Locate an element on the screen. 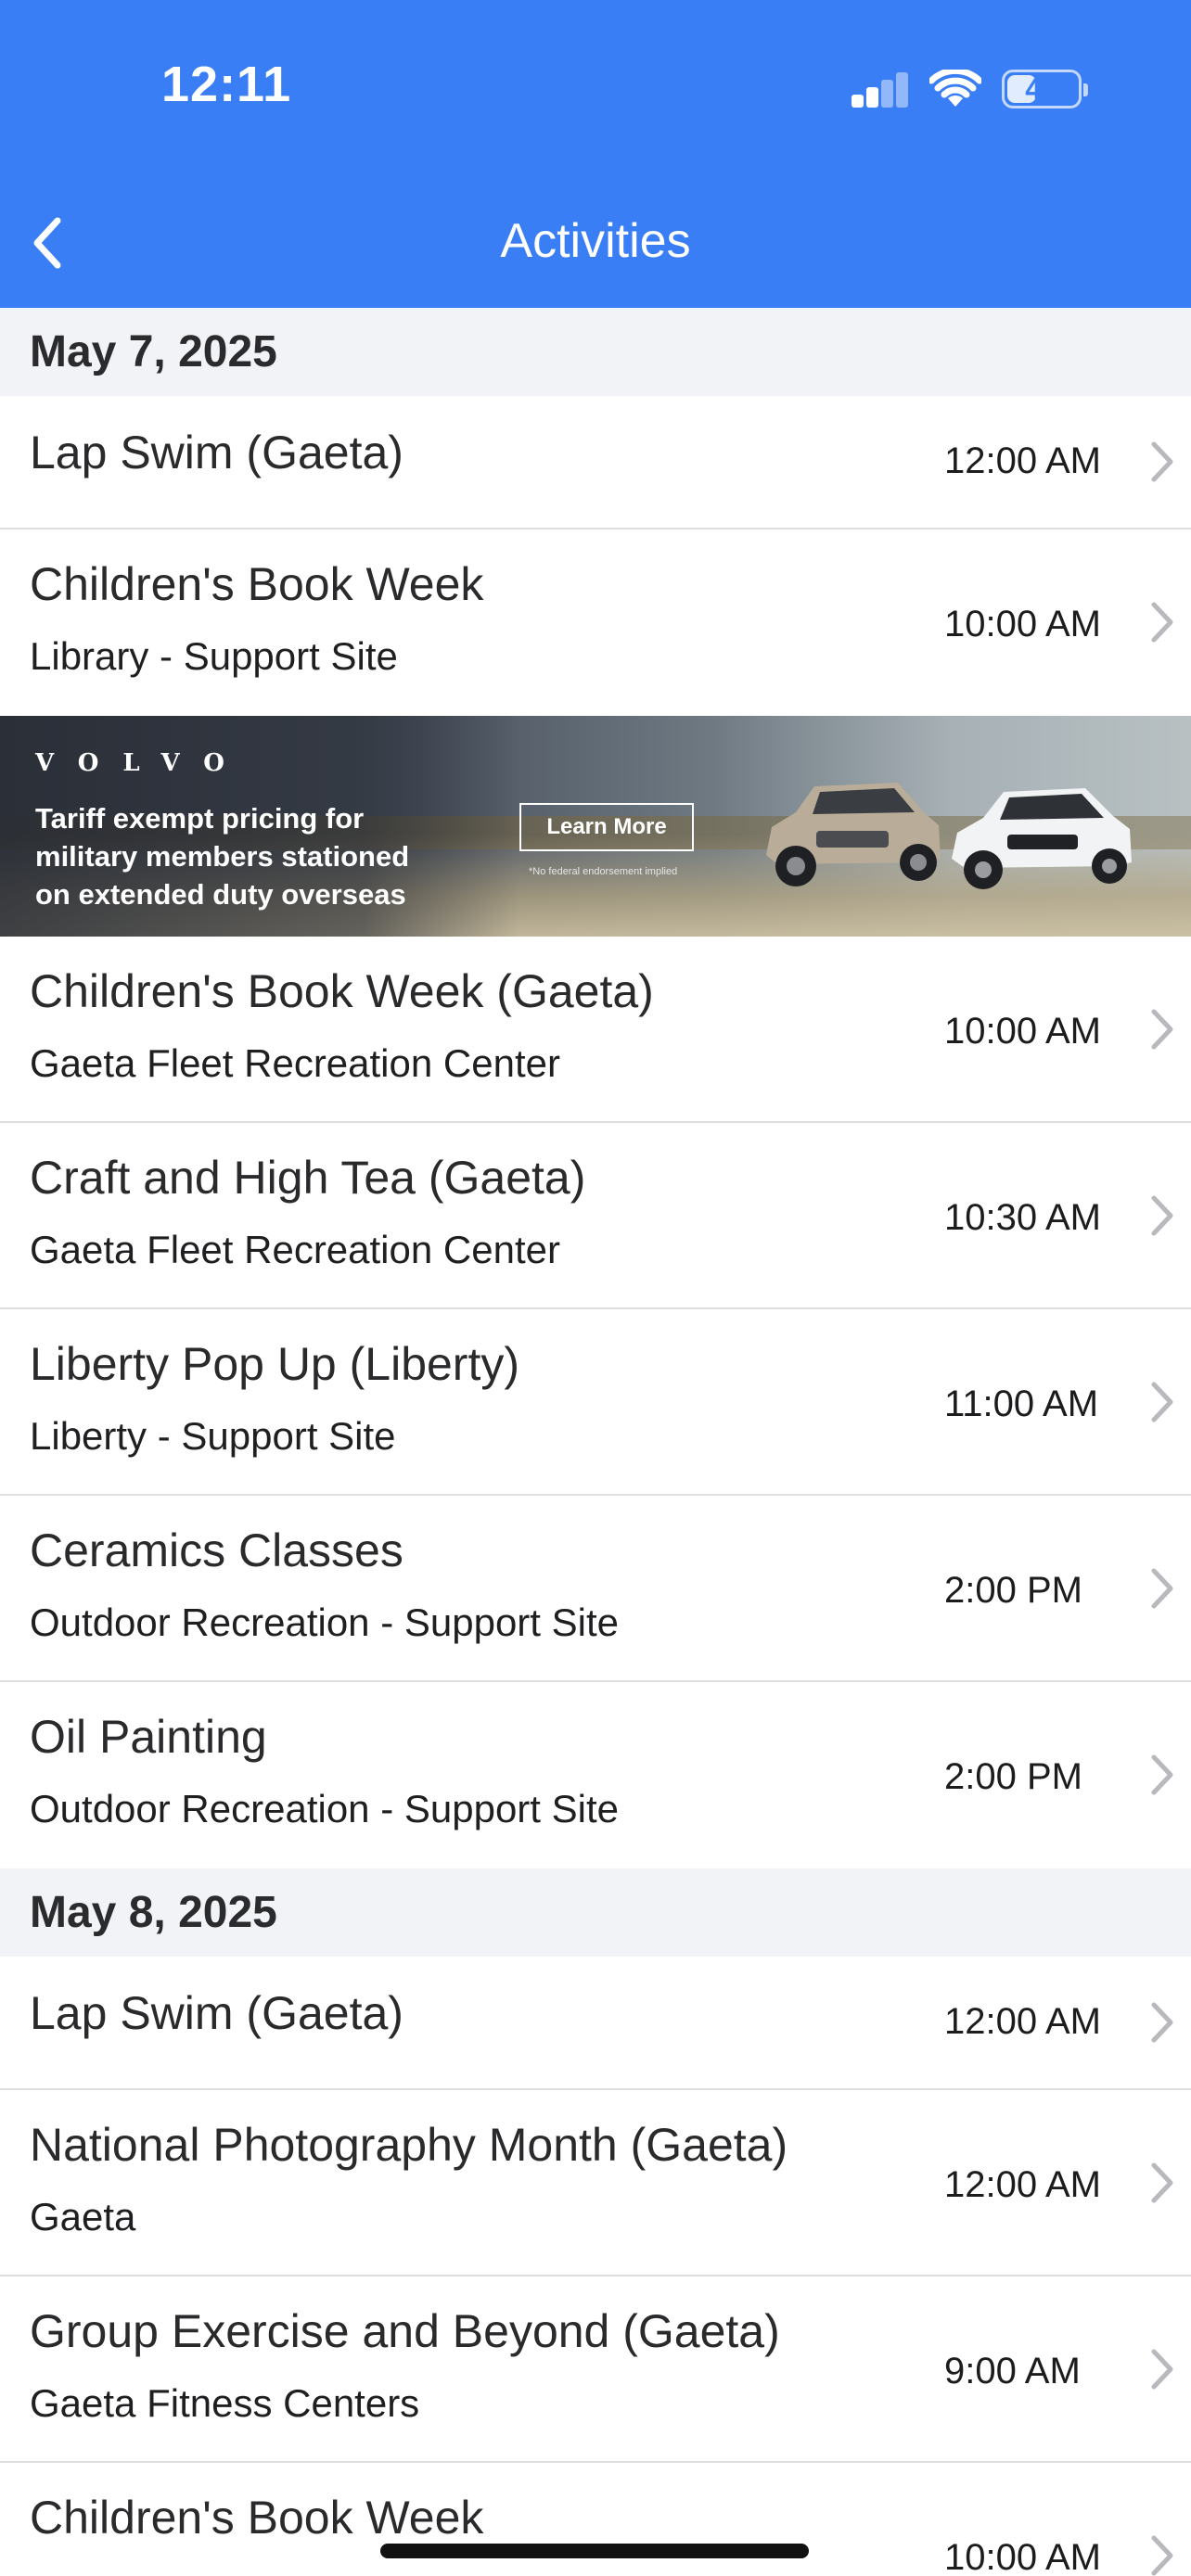 The height and width of the screenshot is (2576, 1191). section-header-date: May 7, 2025 is located at coordinates (595, 352).